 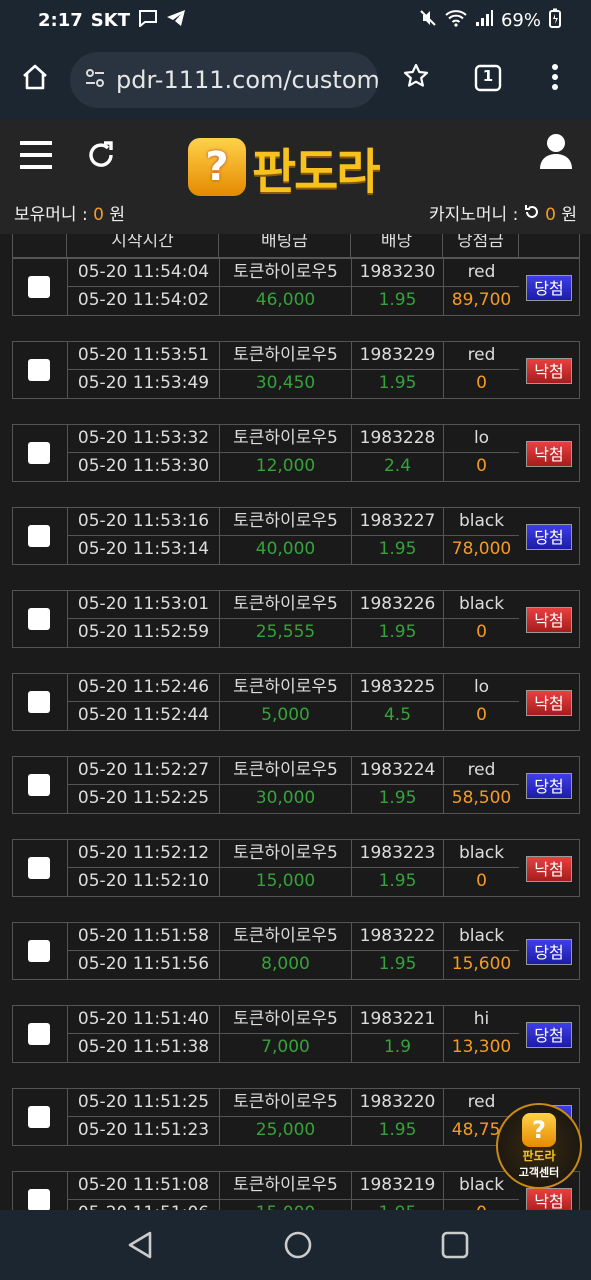 What do you see at coordinates (35, 79) in the screenshot?
I see `home-icon` at bounding box center [35, 79].